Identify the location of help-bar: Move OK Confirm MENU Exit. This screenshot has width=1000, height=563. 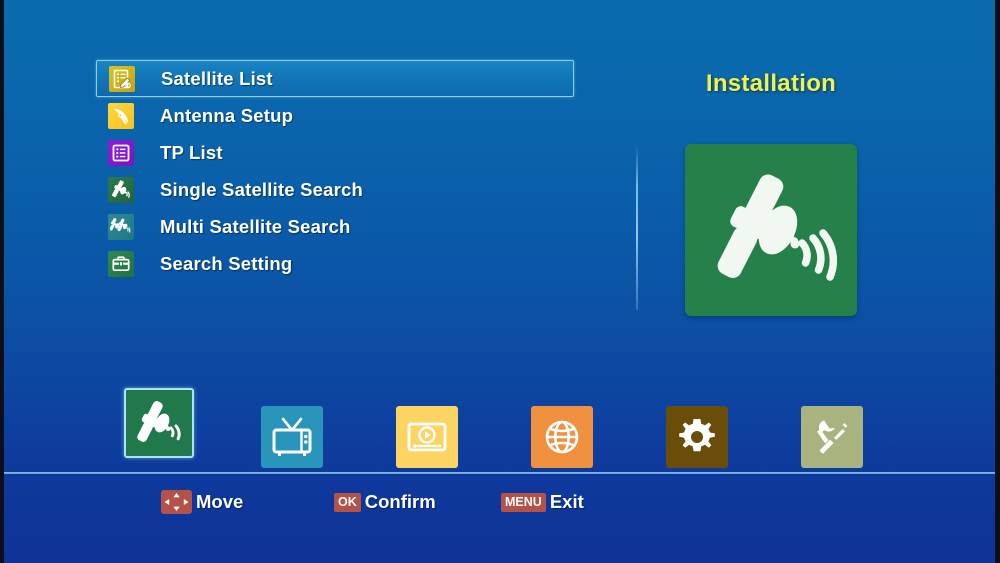
(499, 506).